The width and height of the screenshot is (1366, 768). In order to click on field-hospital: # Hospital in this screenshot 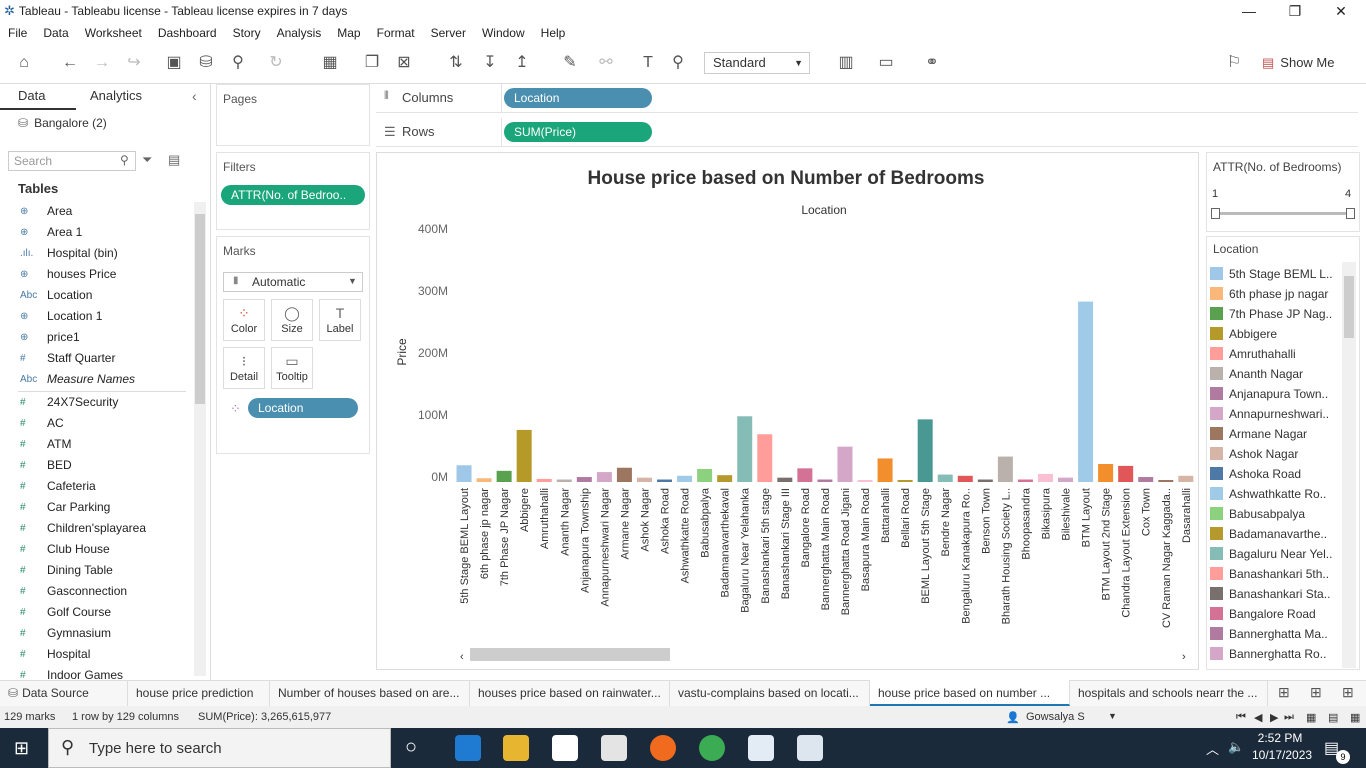, I will do `click(95, 654)`.